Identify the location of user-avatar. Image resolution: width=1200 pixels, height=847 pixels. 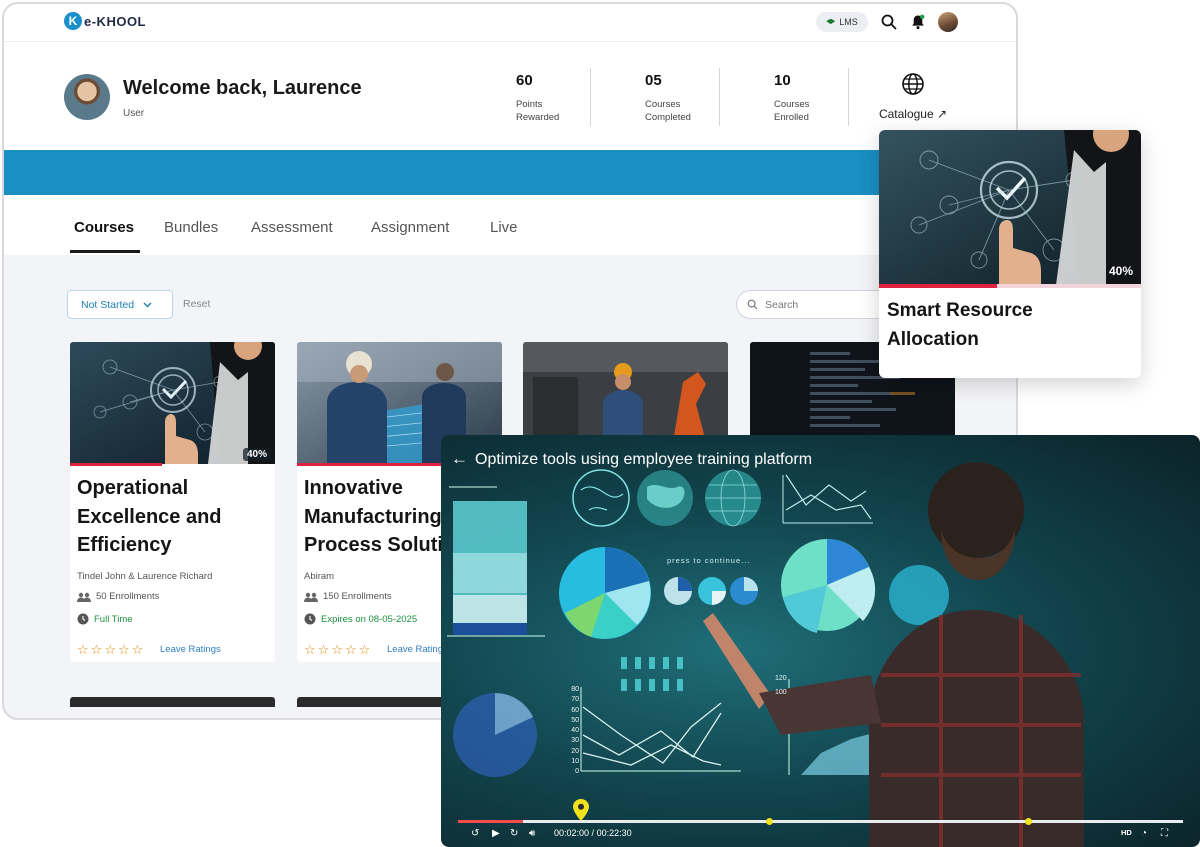
(948, 22).